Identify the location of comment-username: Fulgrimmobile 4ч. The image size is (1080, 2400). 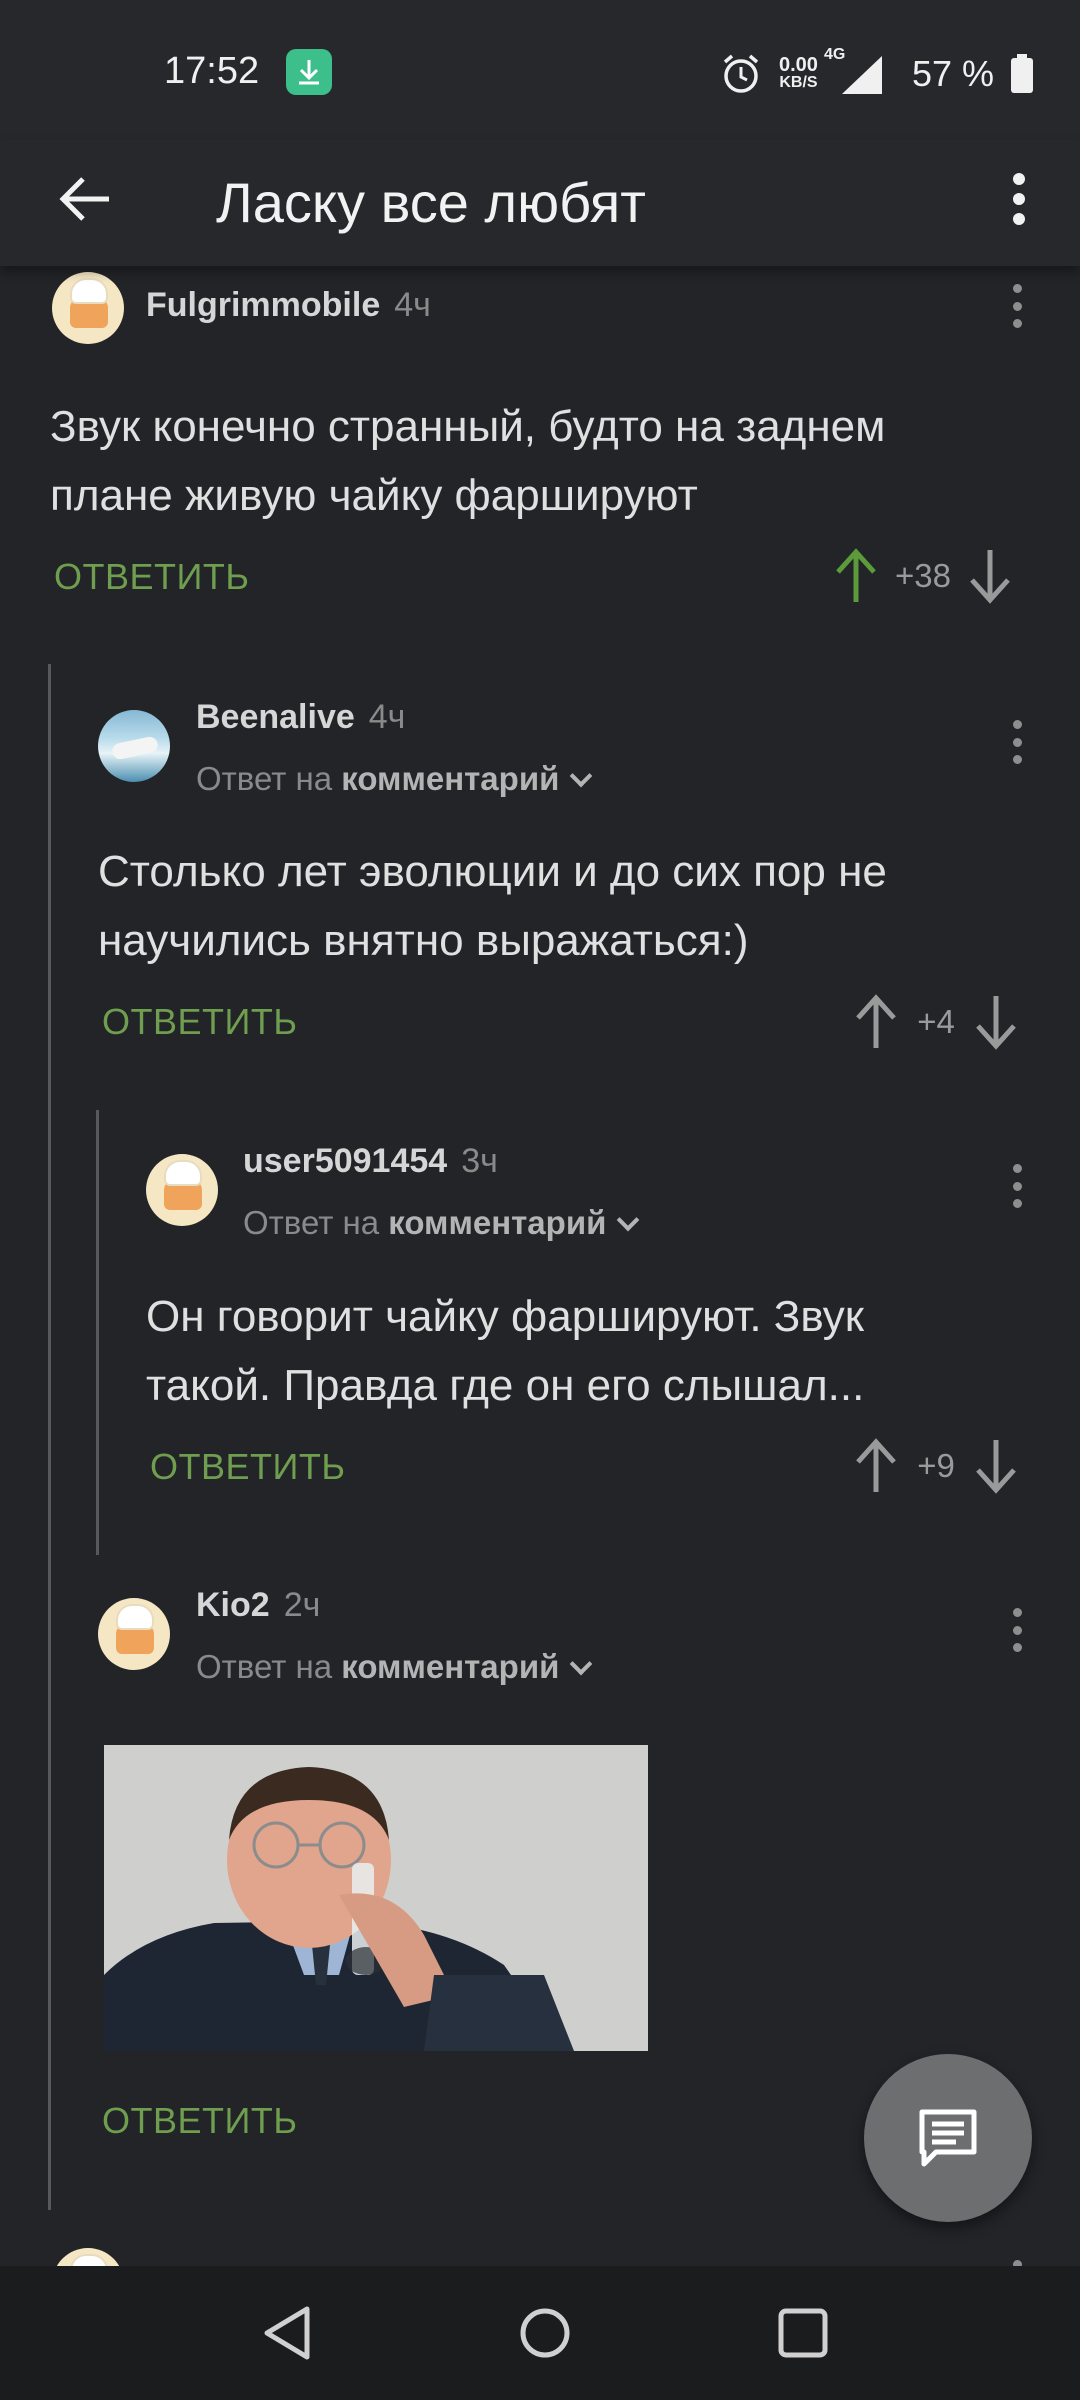
(288, 305).